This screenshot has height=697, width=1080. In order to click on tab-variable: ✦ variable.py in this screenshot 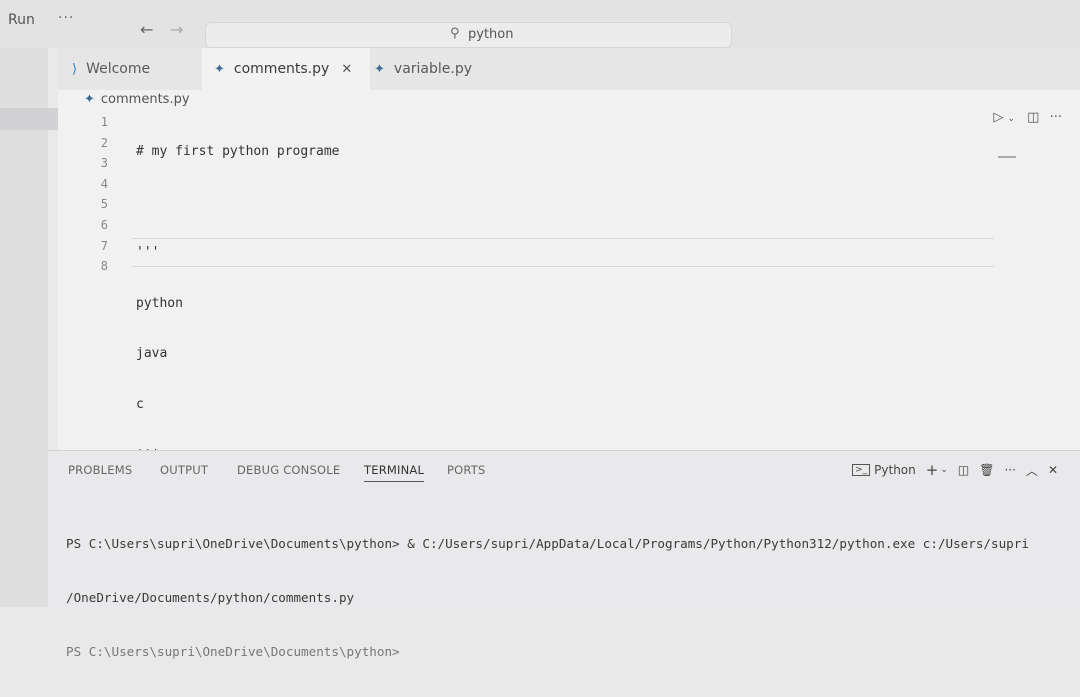, I will do `click(436, 69)`.